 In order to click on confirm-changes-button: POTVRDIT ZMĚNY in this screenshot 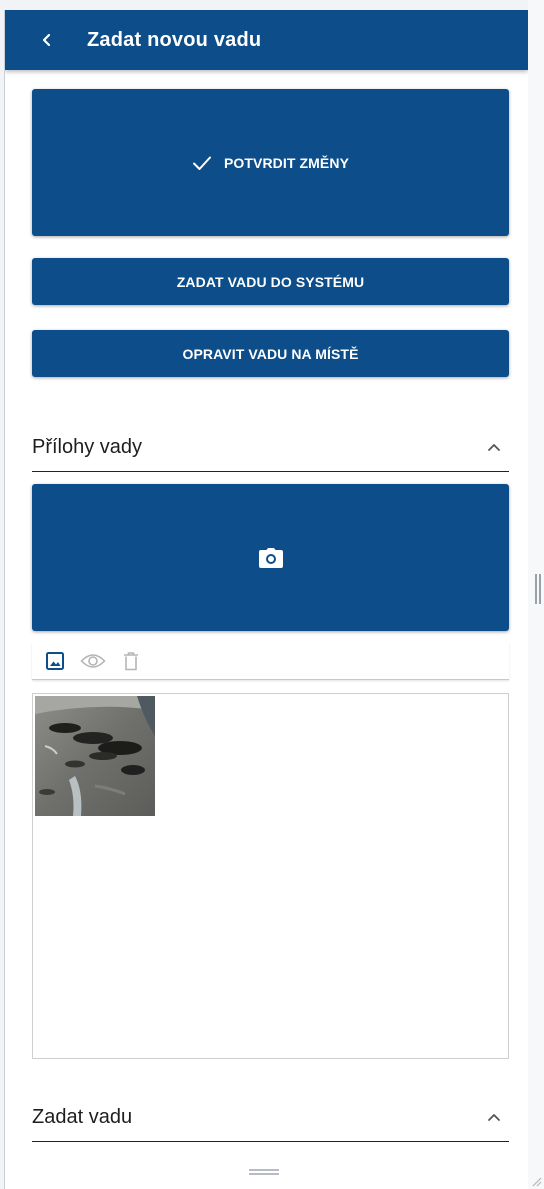, I will do `click(270, 162)`.